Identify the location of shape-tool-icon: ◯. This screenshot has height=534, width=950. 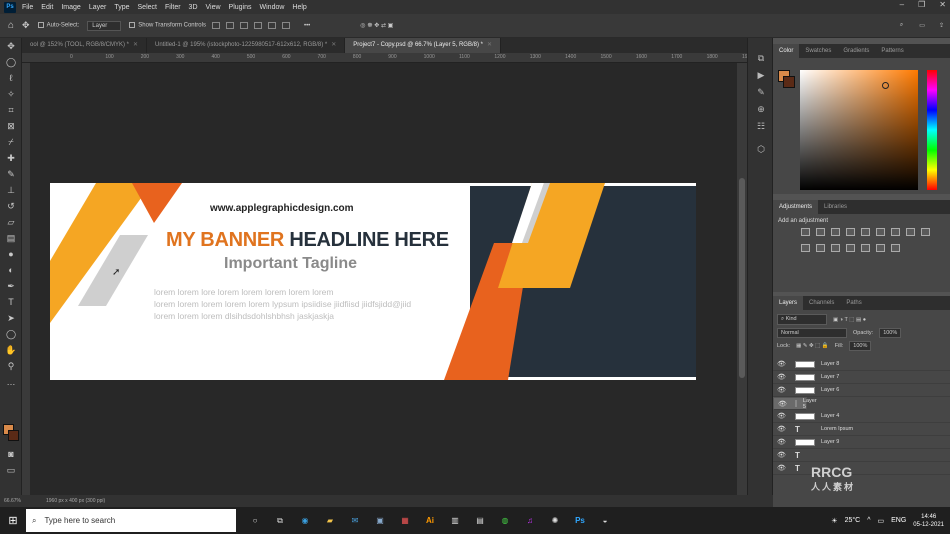
(11, 334).